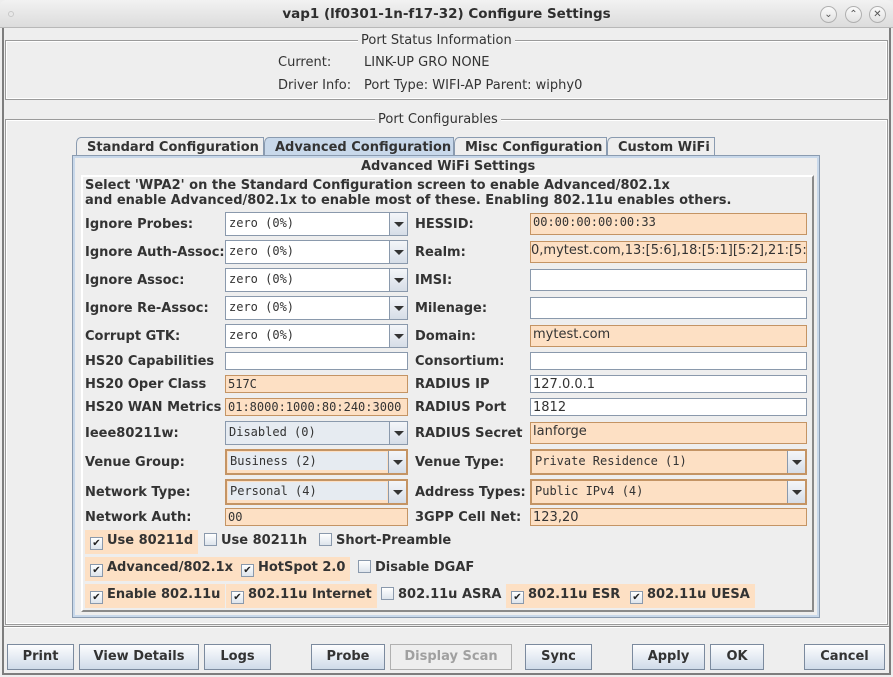 This screenshot has height=677, width=893. What do you see at coordinates (661, 147) in the screenshot?
I see `tab-custom-wifi: Custom WiFi` at bounding box center [661, 147].